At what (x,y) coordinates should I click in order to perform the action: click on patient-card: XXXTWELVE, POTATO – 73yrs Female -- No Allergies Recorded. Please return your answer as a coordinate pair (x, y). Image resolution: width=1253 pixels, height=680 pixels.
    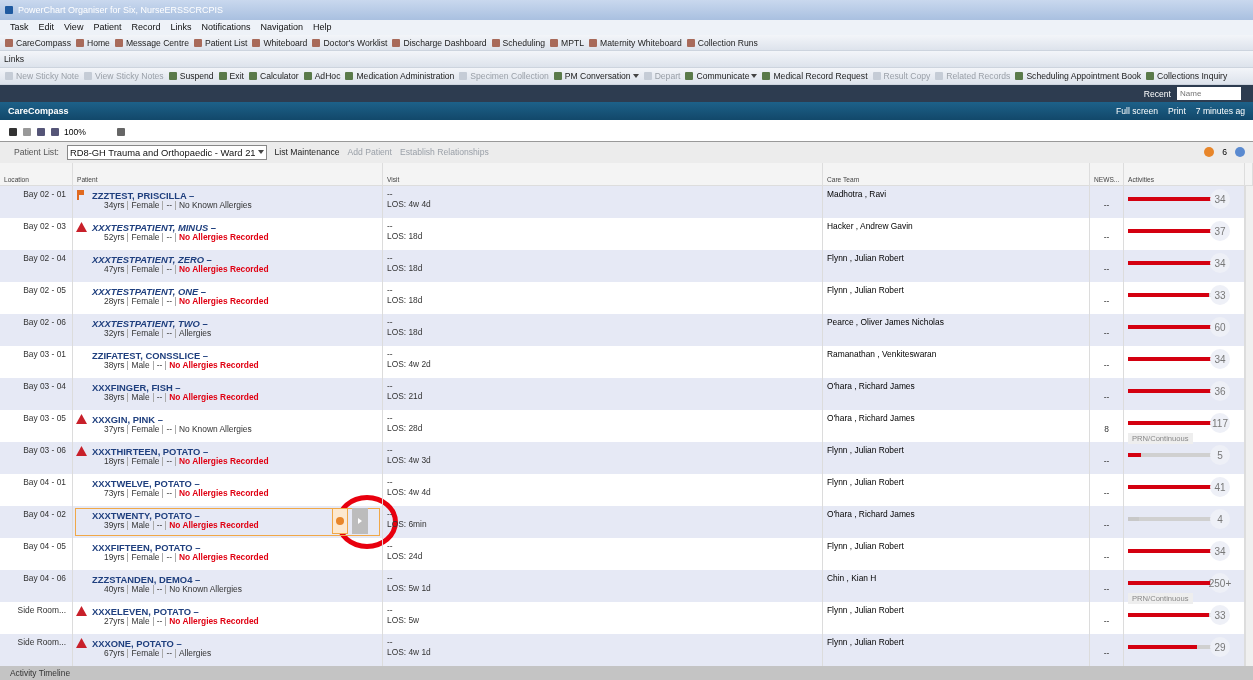
    Looking at the image, I should click on (227, 490).